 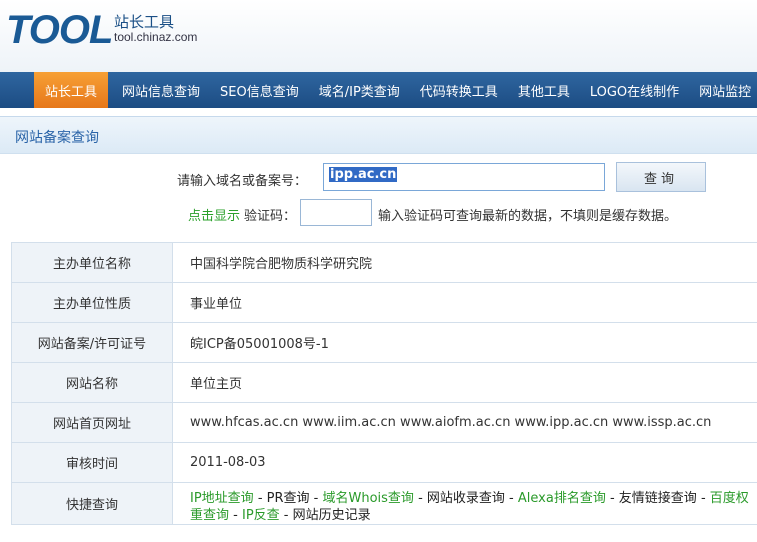 What do you see at coordinates (71, 90) in the screenshot?
I see `nav-item-webmaster-tools: 站长工具` at bounding box center [71, 90].